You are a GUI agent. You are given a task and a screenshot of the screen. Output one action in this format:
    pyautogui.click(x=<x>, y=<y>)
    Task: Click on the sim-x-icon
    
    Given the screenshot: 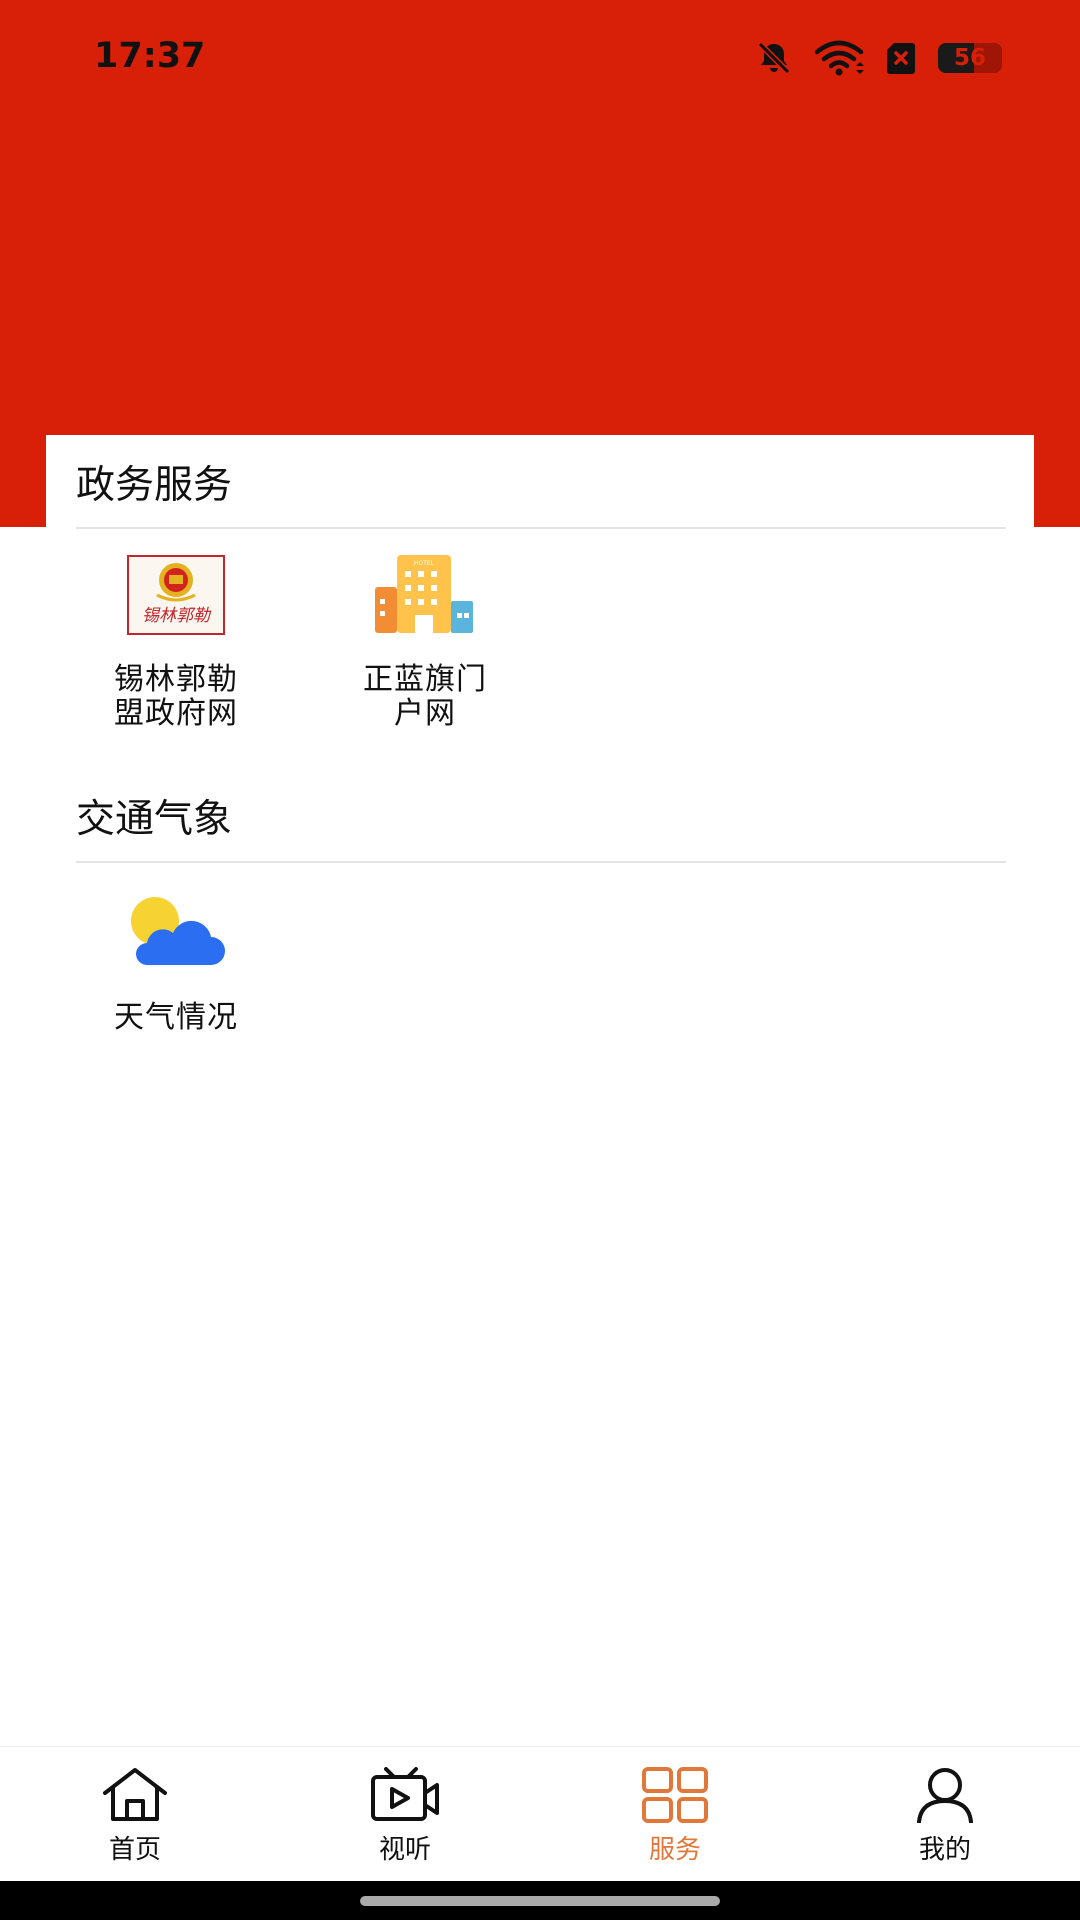 What is the action you would take?
    pyautogui.click(x=901, y=58)
    